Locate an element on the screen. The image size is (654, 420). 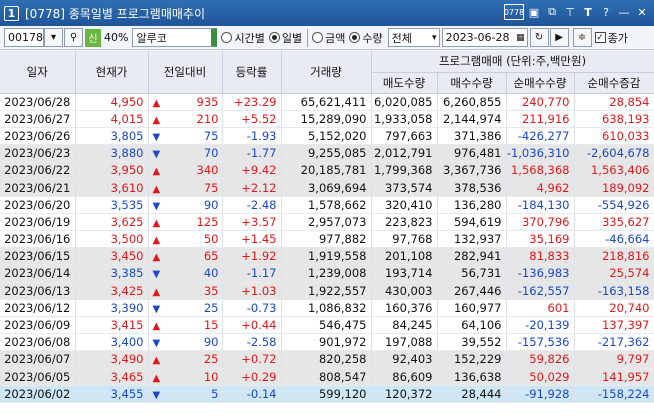
checkbox-icon: ✓ is located at coordinates (600, 37).